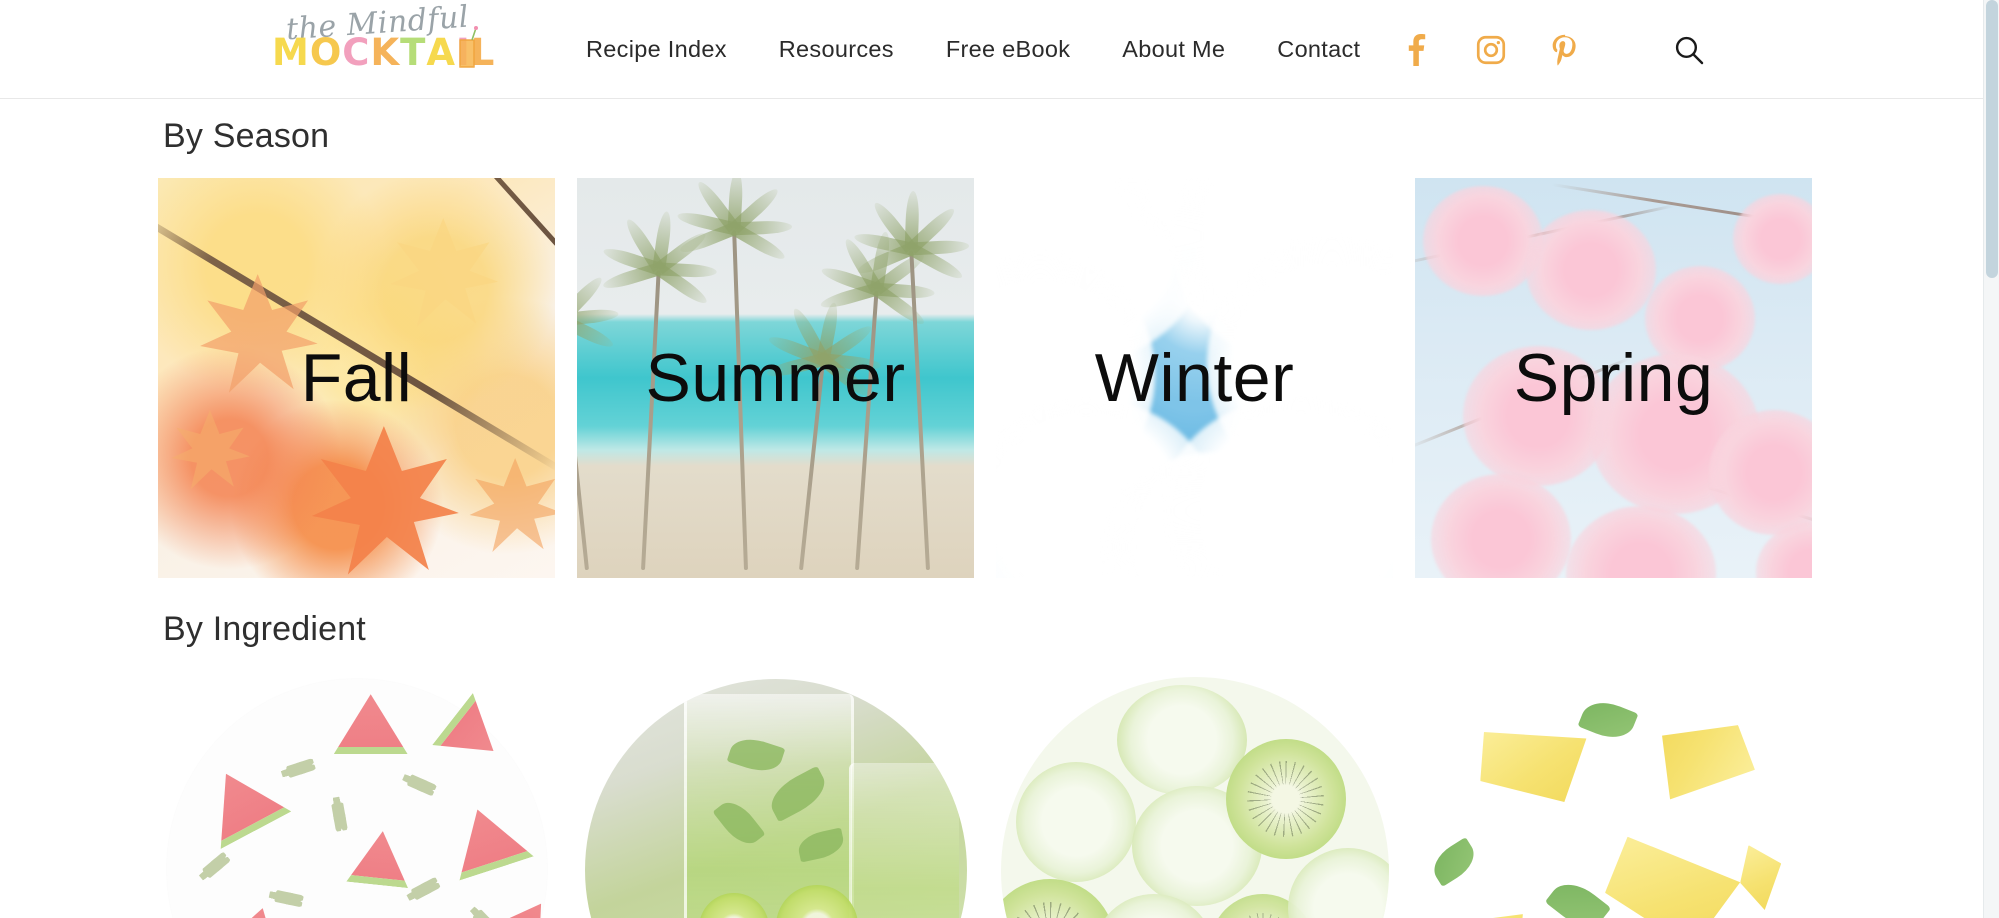  What do you see at coordinates (264, 629) in the screenshot?
I see `section-title-by-ingredient: By Ingredient` at bounding box center [264, 629].